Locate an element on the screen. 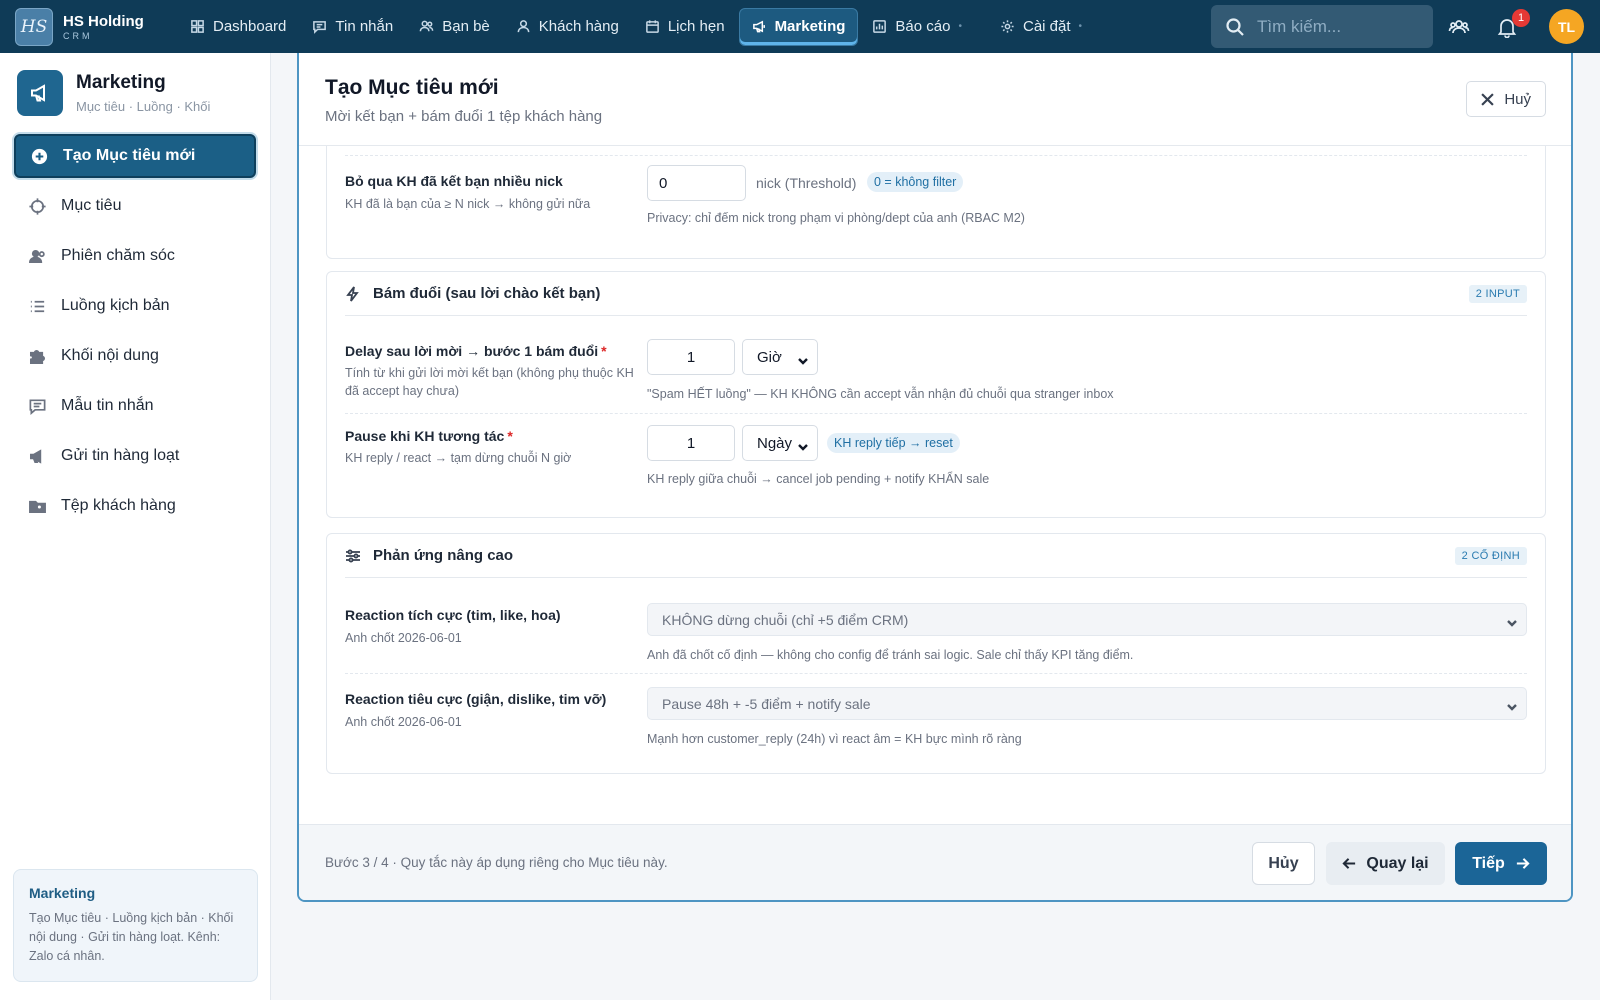  sidebar-item-care-sessions: Phiên chăm sóc is located at coordinates (135, 256).